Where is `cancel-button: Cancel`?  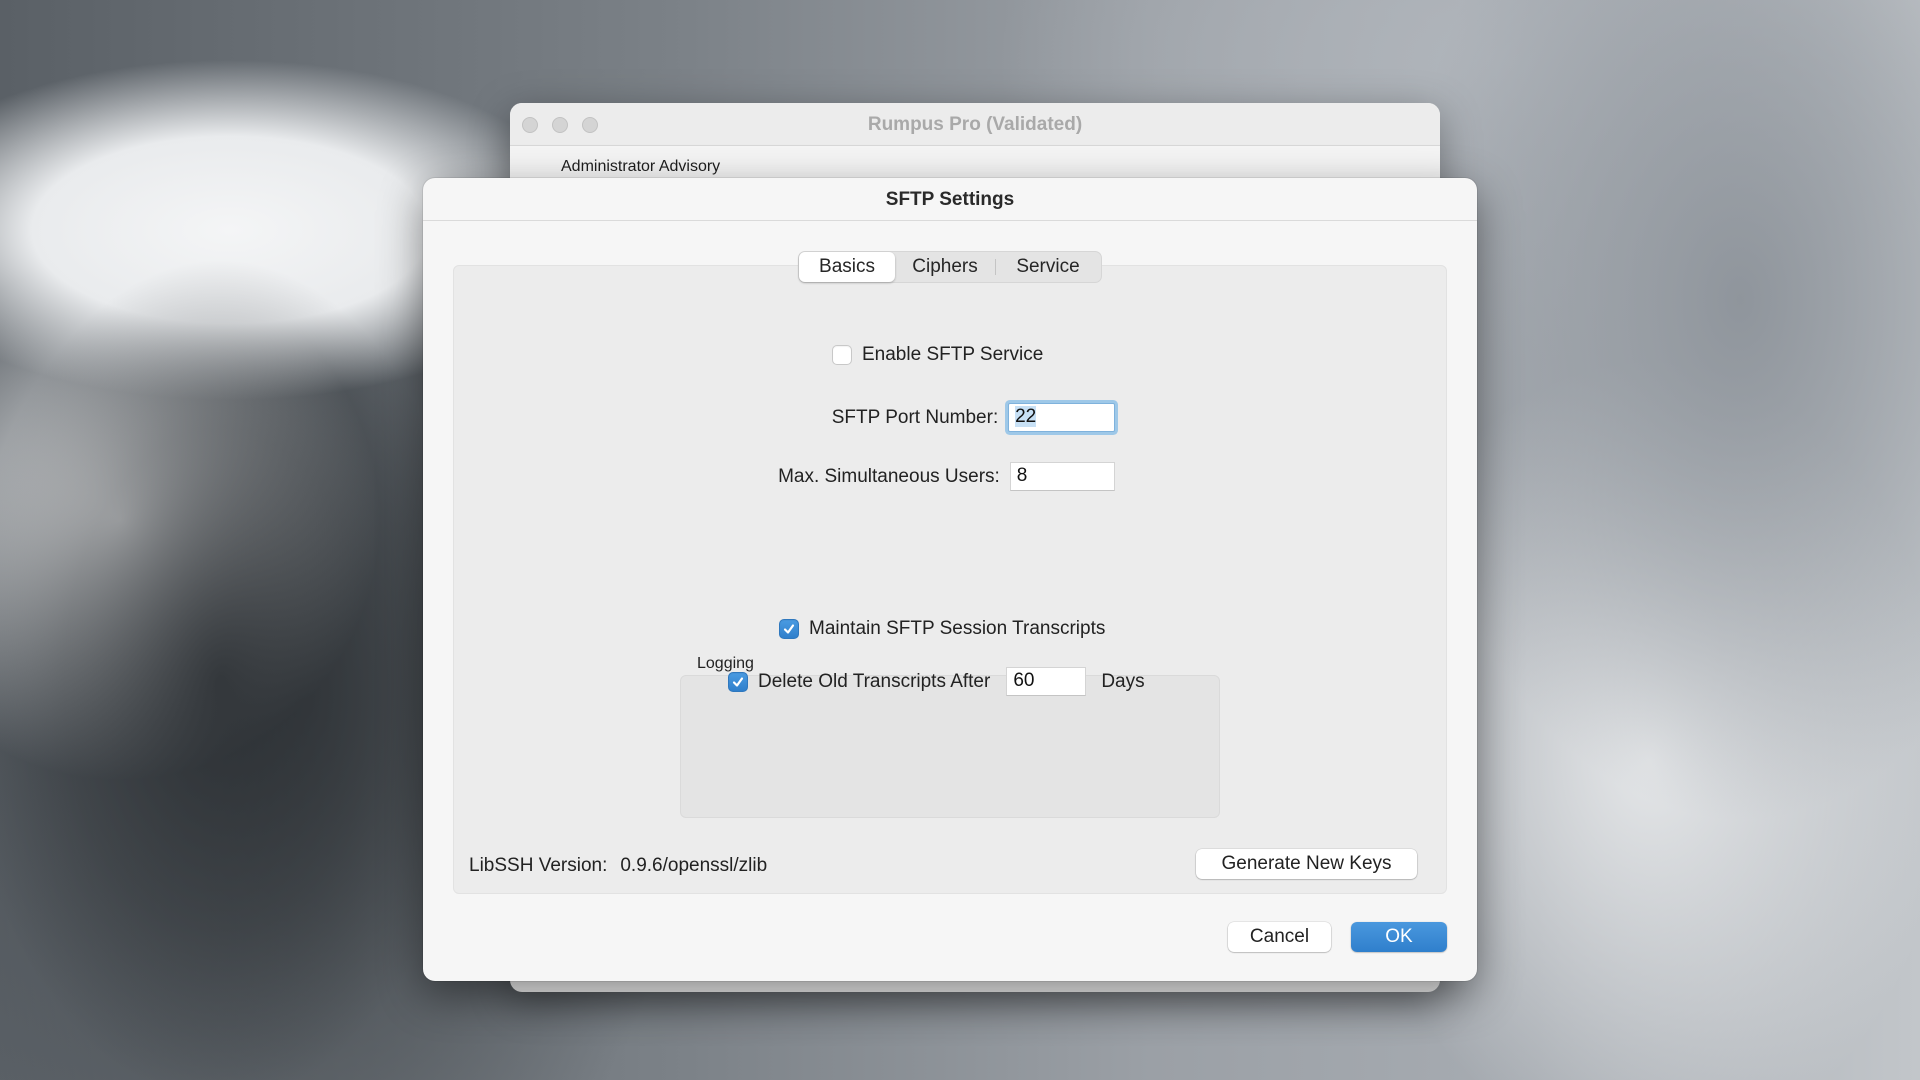
cancel-button: Cancel is located at coordinates (1279, 937).